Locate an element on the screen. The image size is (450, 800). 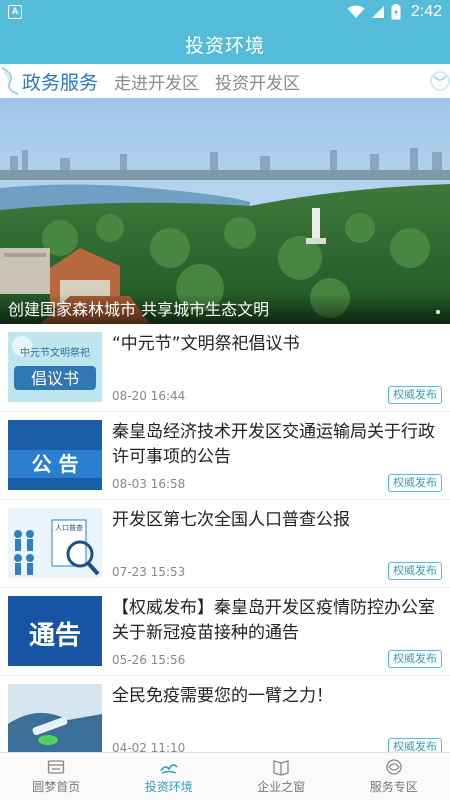
news-title: “中元节”文明祭祀倡议书 is located at coordinates (206, 344).